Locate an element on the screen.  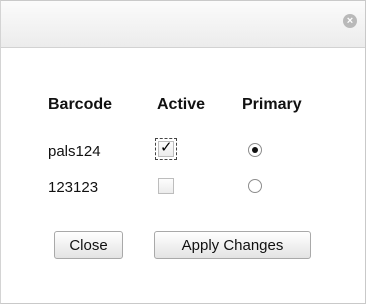
radio-selected-dot is located at coordinates (255, 150).